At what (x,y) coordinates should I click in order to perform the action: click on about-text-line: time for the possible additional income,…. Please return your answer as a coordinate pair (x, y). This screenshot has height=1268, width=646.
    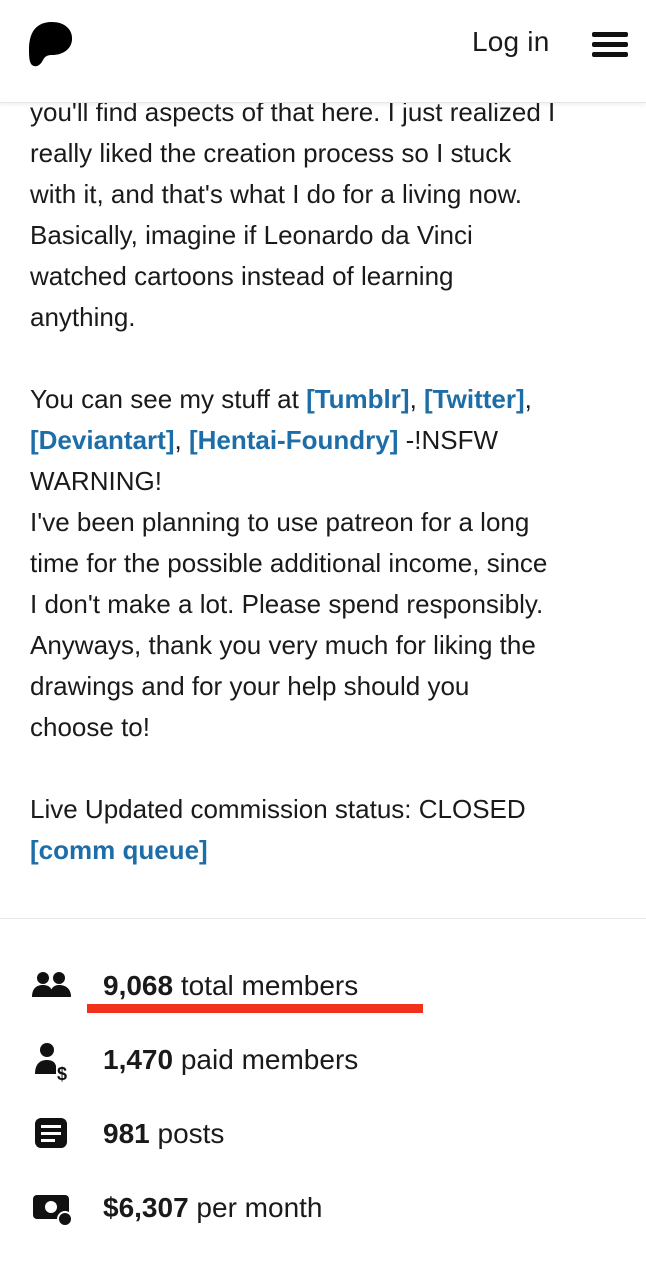
    Looking at the image, I should click on (289, 563).